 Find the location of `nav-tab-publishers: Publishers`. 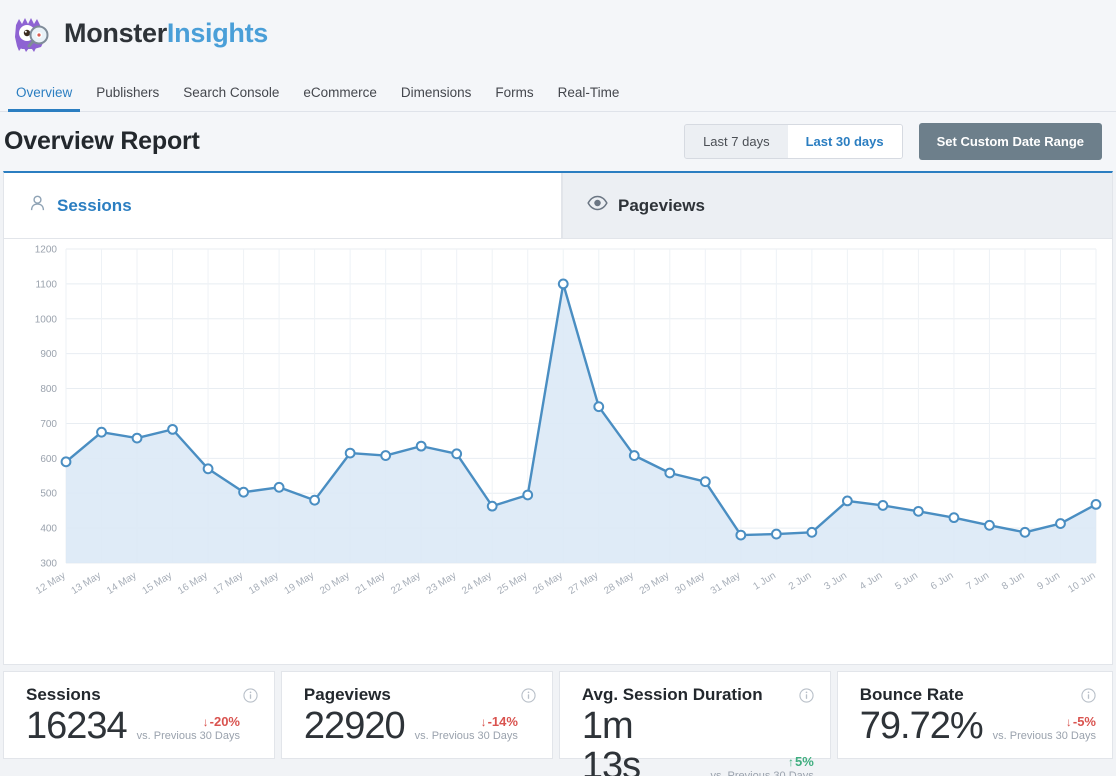

nav-tab-publishers: Publishers is located at coordinates (127, 98).